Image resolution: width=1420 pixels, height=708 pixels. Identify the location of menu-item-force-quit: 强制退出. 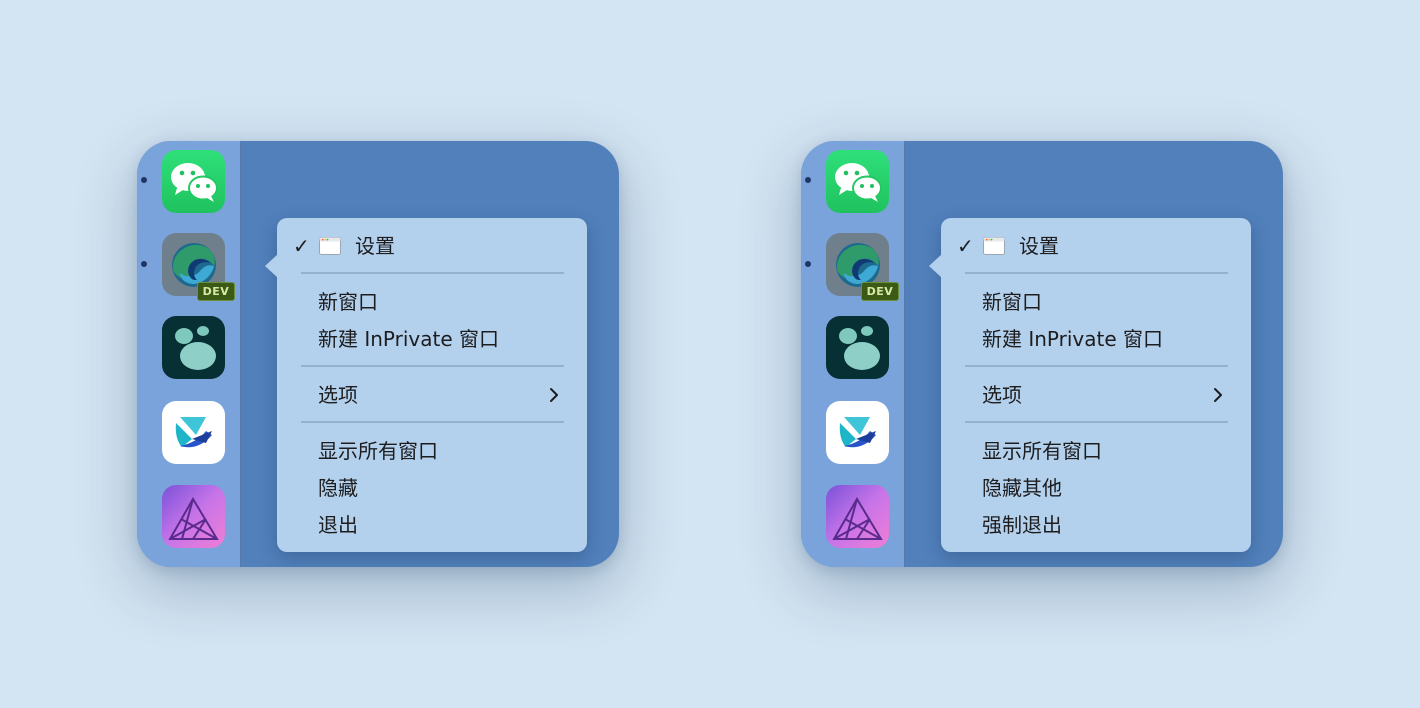
(1096, 525).